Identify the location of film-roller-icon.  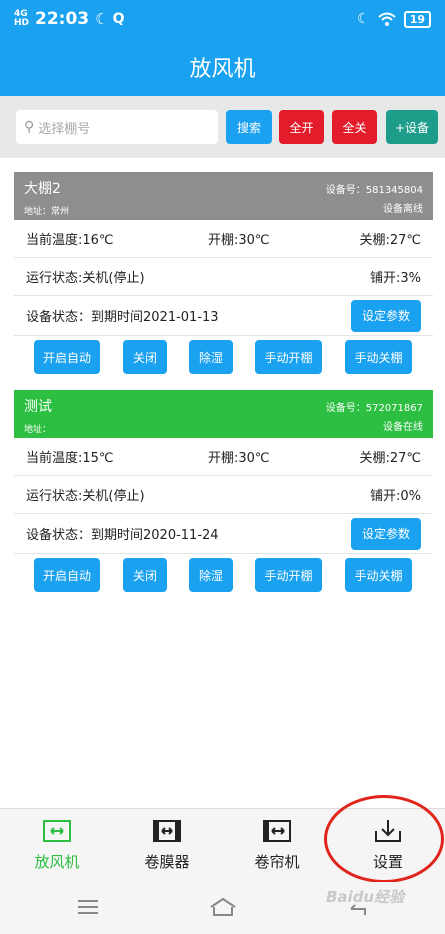
(167, 831).